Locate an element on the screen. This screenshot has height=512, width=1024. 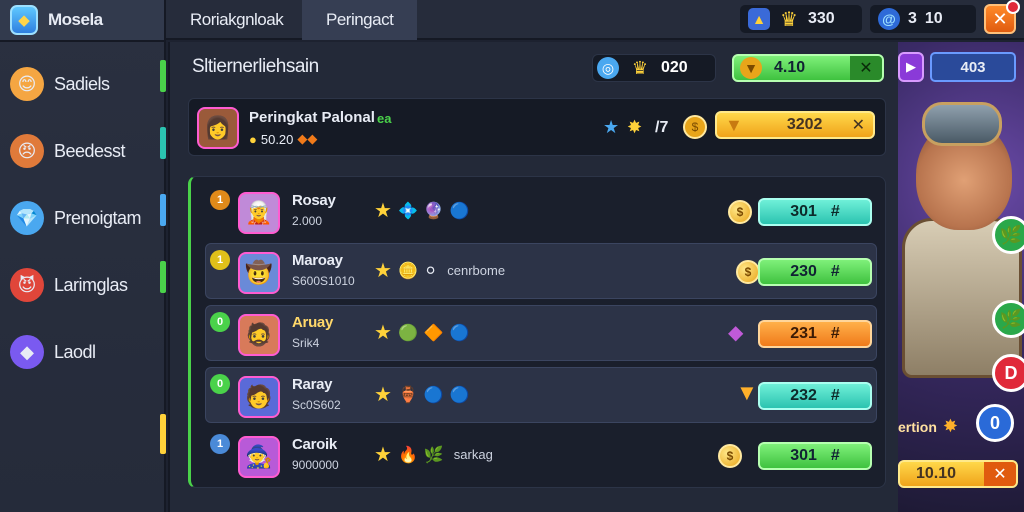
hero-caption-row: ertion ✸ is located at coordinates (928, 426).